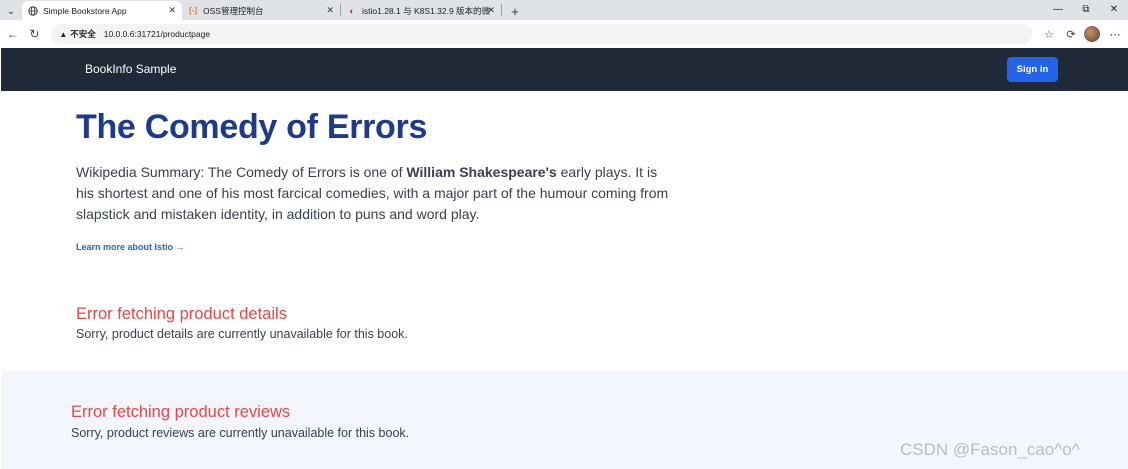  I want to click on tab-istio-article: ◐ istio1.28.1 与 K8S1.32.9 版本的微| ✕, so click(421, 10).